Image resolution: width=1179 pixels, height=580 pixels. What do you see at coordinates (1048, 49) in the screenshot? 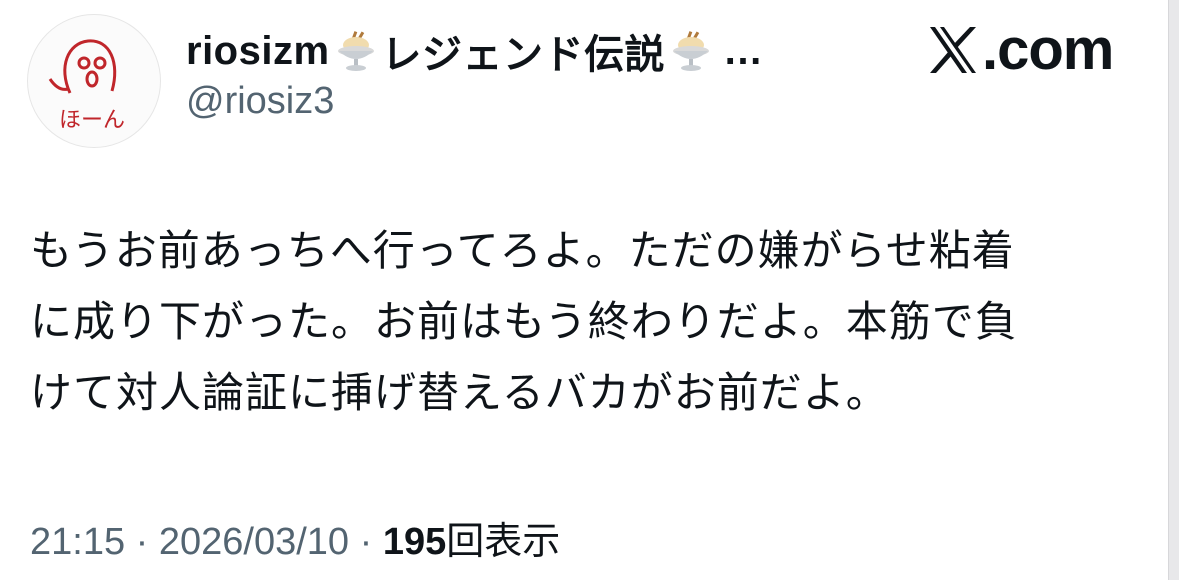
I see `brand-label: .com` at bounding box center [1048, 49].